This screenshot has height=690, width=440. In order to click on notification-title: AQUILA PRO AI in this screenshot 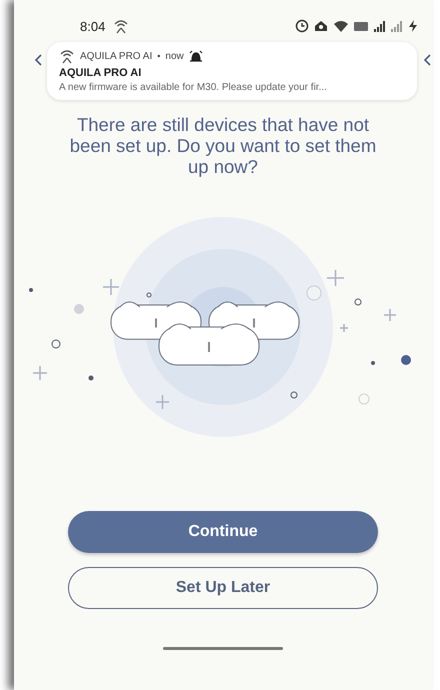, I will do `click(100, 73)`.